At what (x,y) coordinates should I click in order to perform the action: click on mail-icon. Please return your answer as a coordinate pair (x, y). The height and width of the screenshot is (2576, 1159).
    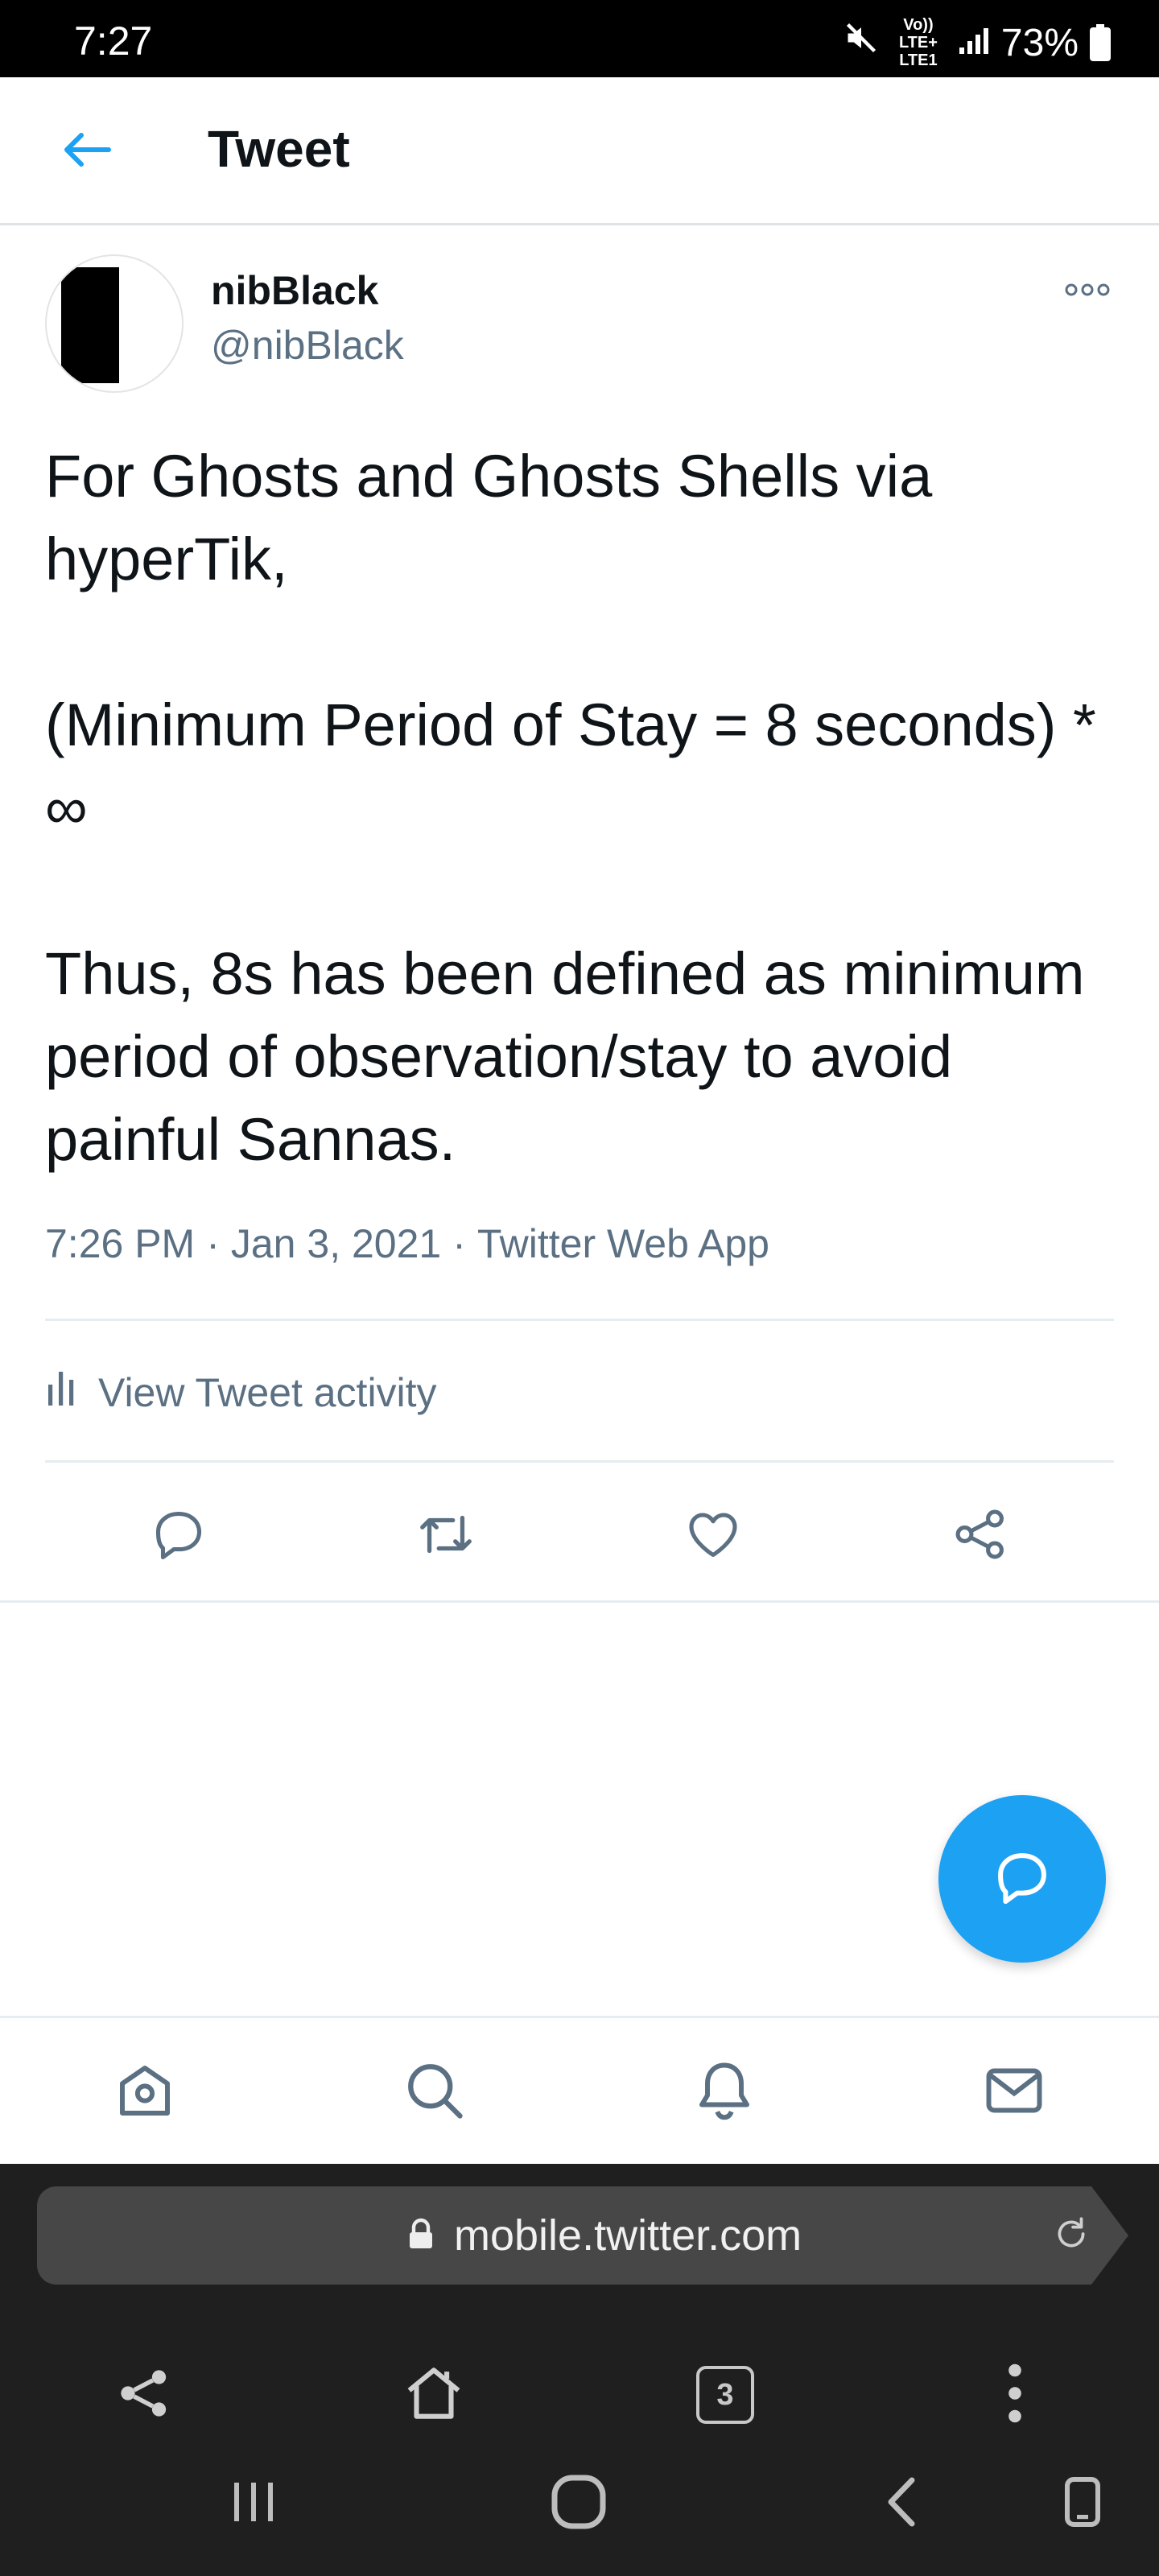
    Looking at the image, I should click on (1014, 2092).